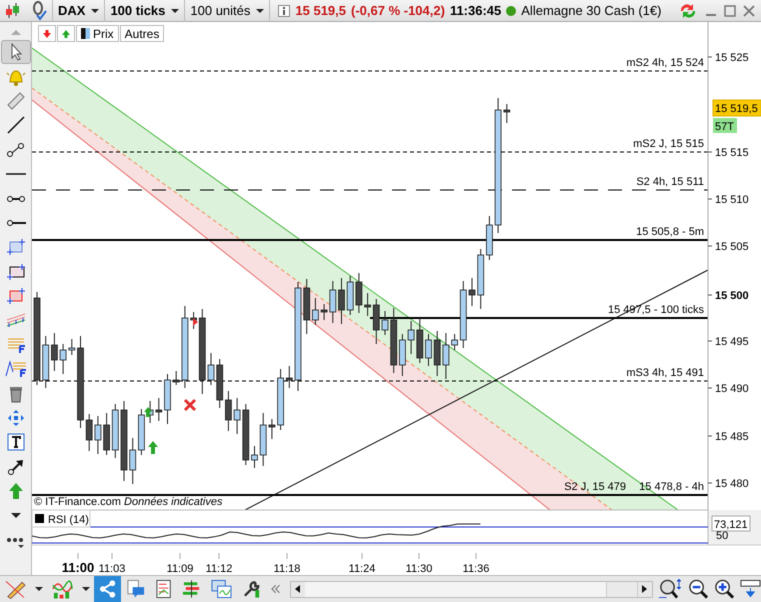 Image resolution: width=761 pixels, height=602 pixels. I want to click on price-tick-label: 15 505, so click(732, 247).